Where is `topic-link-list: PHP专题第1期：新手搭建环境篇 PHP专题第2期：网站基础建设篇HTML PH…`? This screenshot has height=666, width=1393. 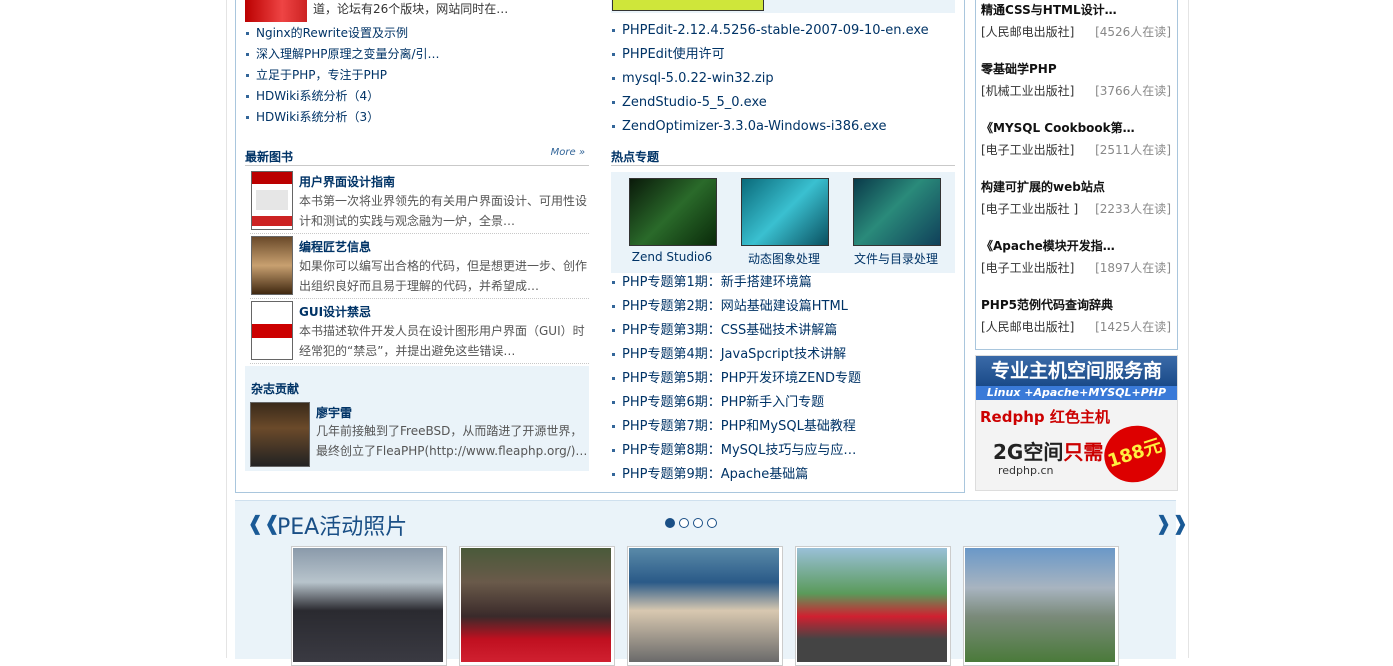
topic-link-list: PHP专题第1期：新手搭建环境篇 PHP专题第2期：网站基础建设篇HTML PH… is located at coordinates (736, 379).